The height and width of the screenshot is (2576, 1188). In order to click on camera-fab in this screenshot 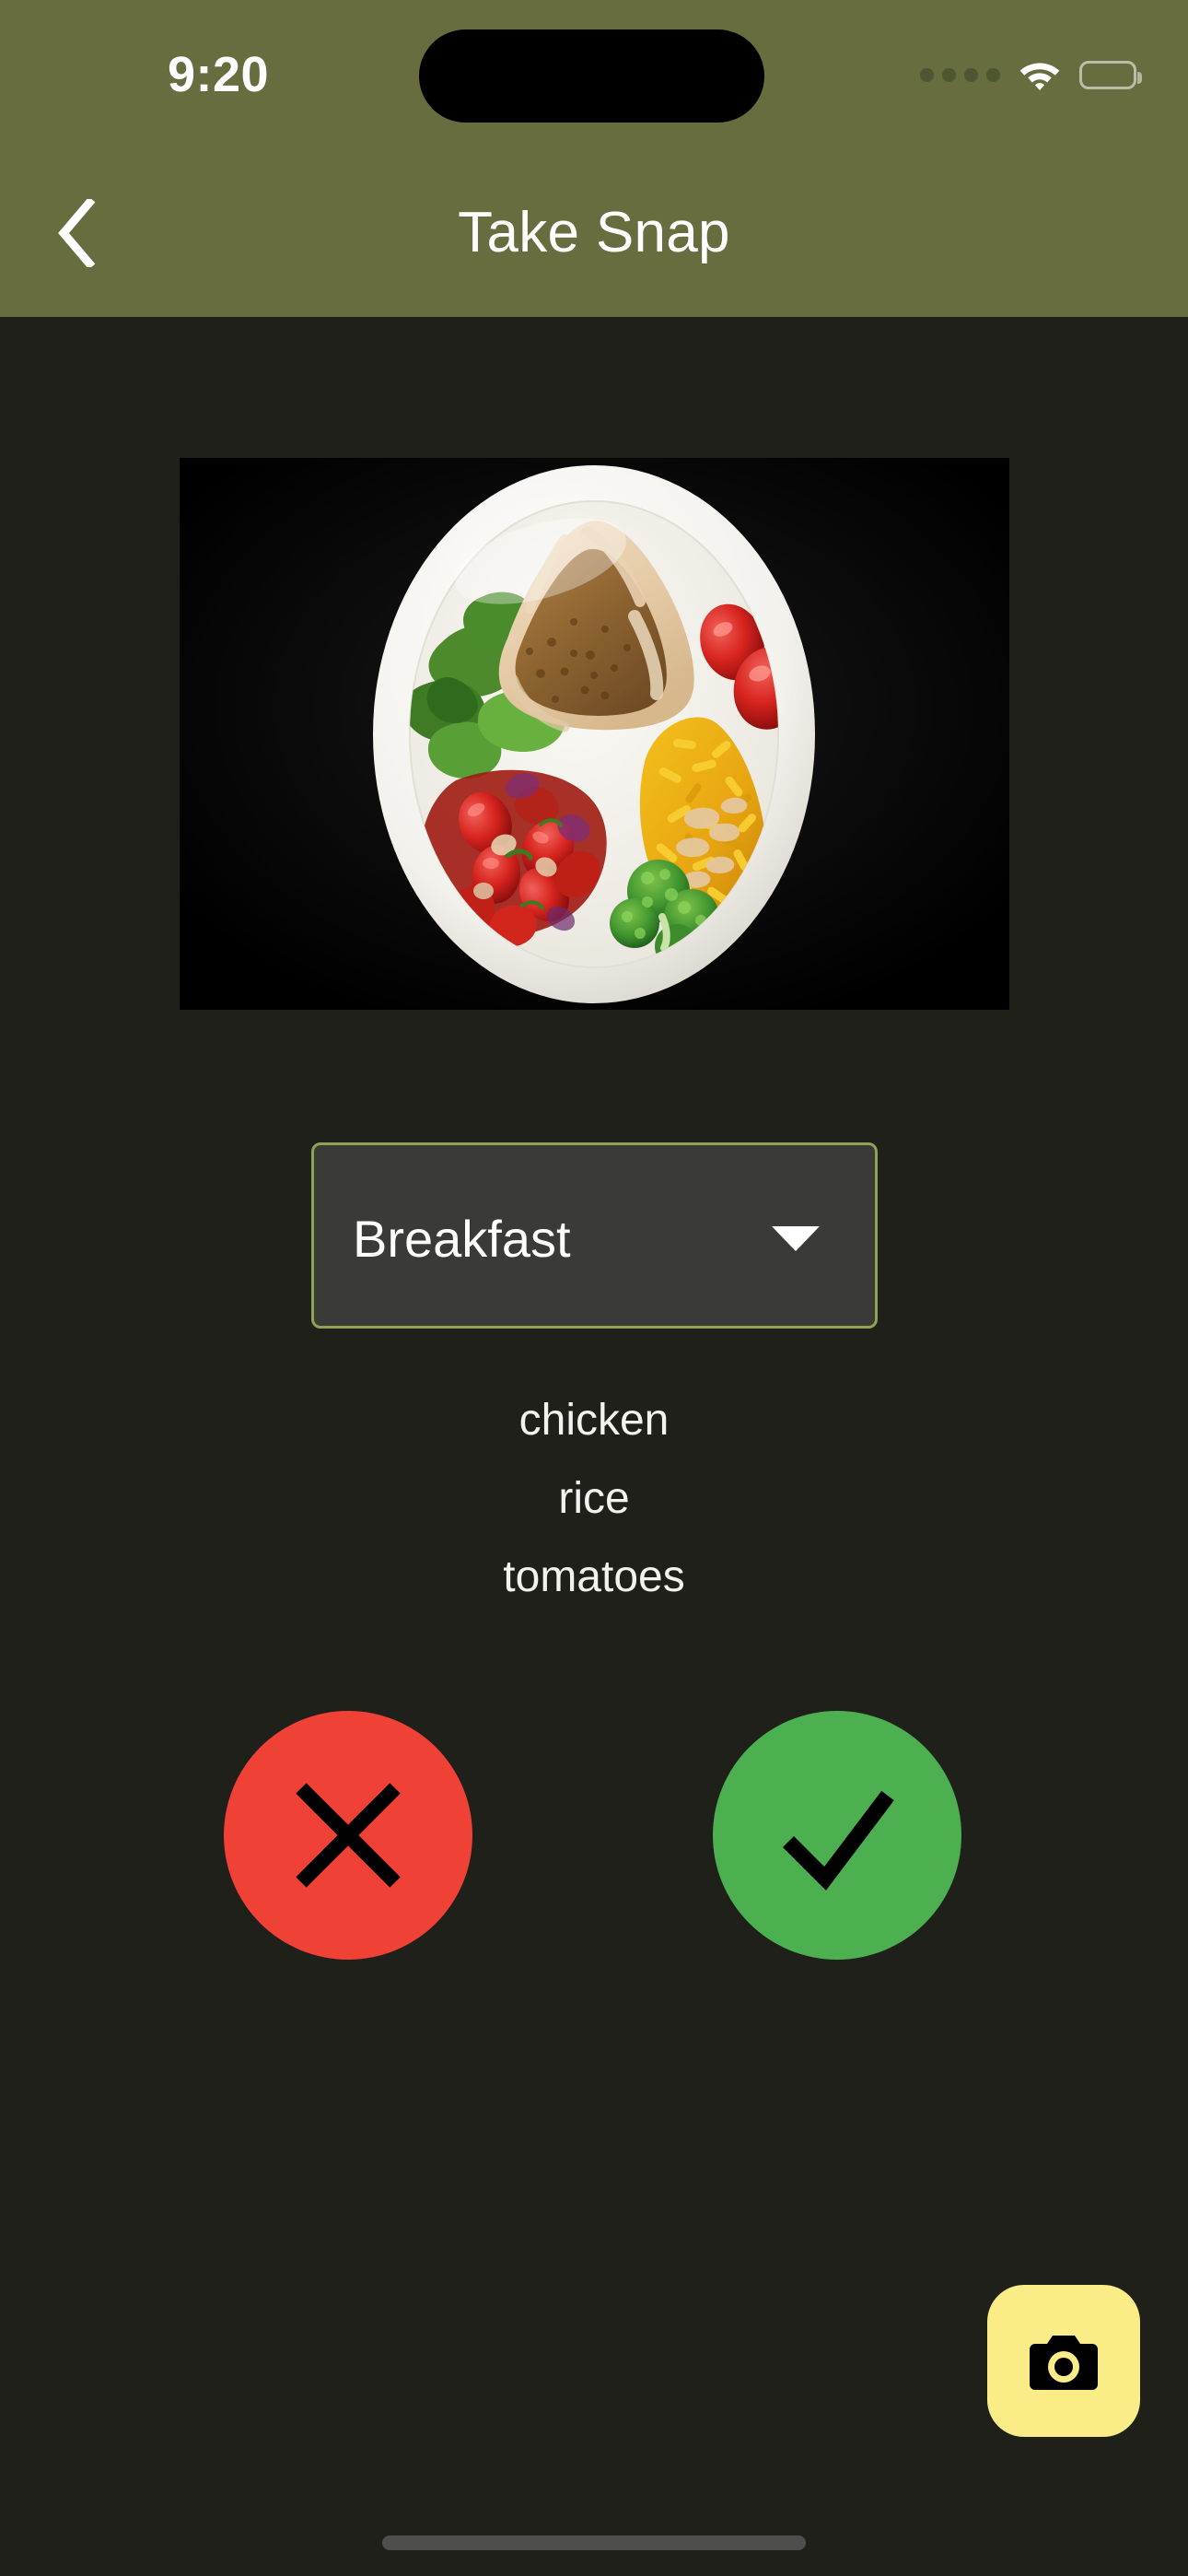, I will do `click(1063, 2361)`.